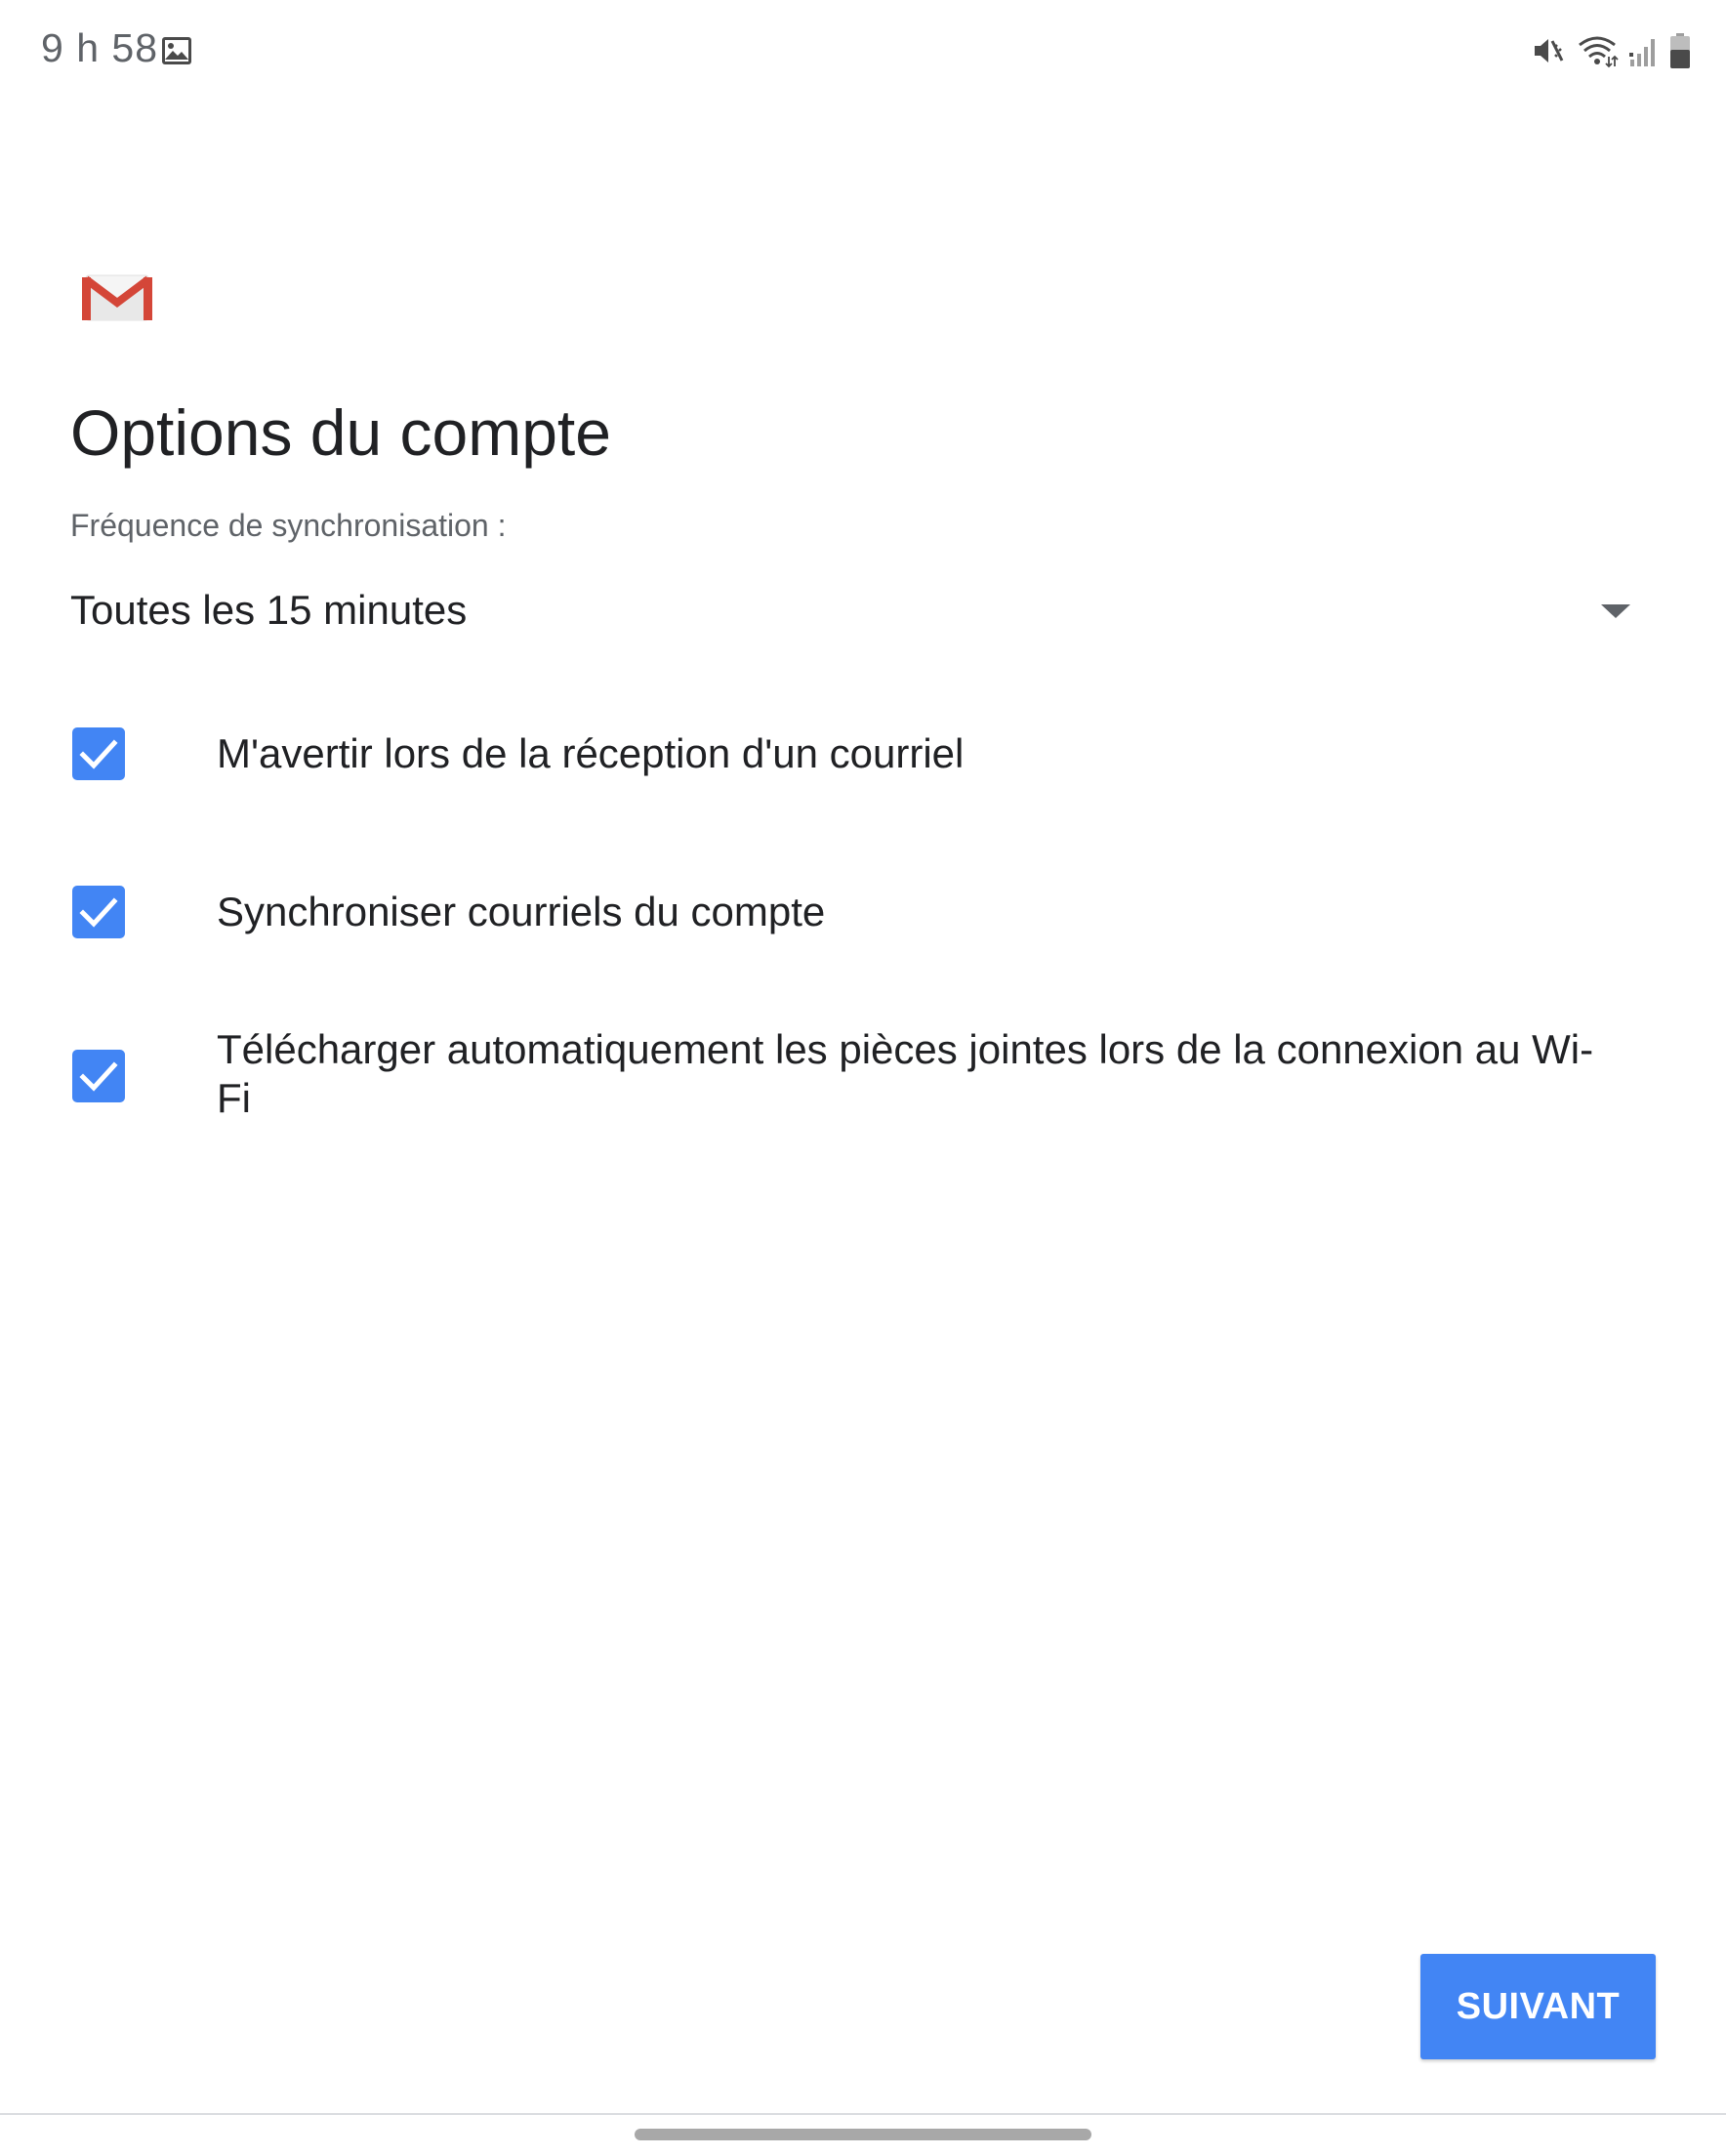 This screenshot has width=1726, height=2156. Describe the element at coordinates (340, 433) in the screenshot. I see `page-title: Options du compte` at that location.